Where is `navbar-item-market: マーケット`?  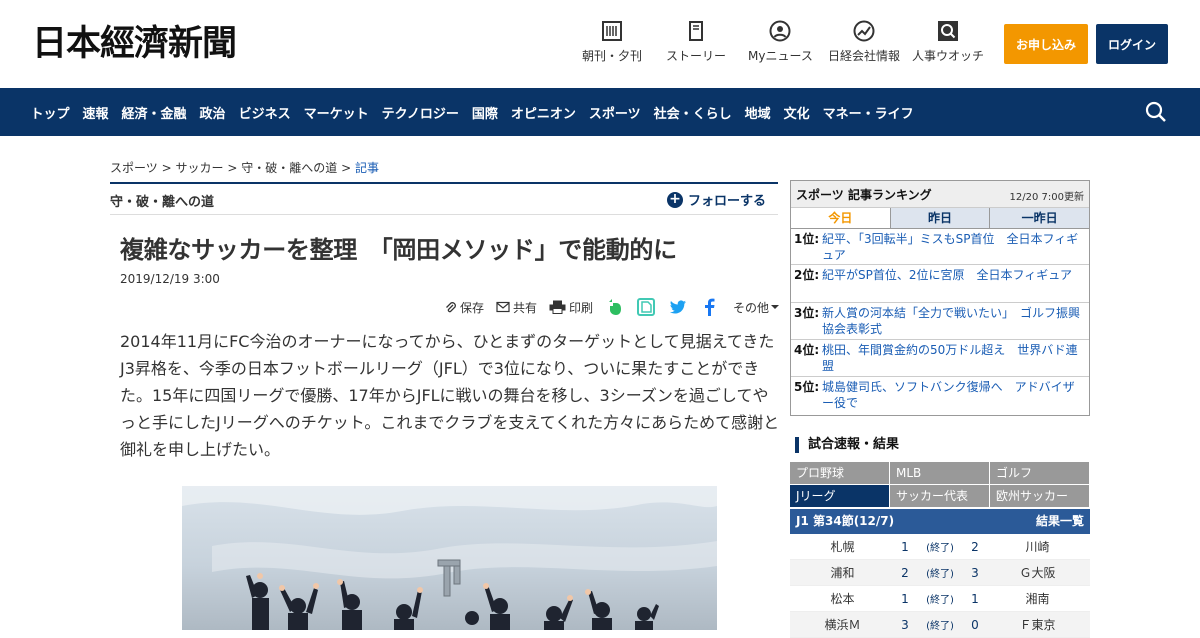
navbar-item-market: マーケット is located at coordinates (336, 112).